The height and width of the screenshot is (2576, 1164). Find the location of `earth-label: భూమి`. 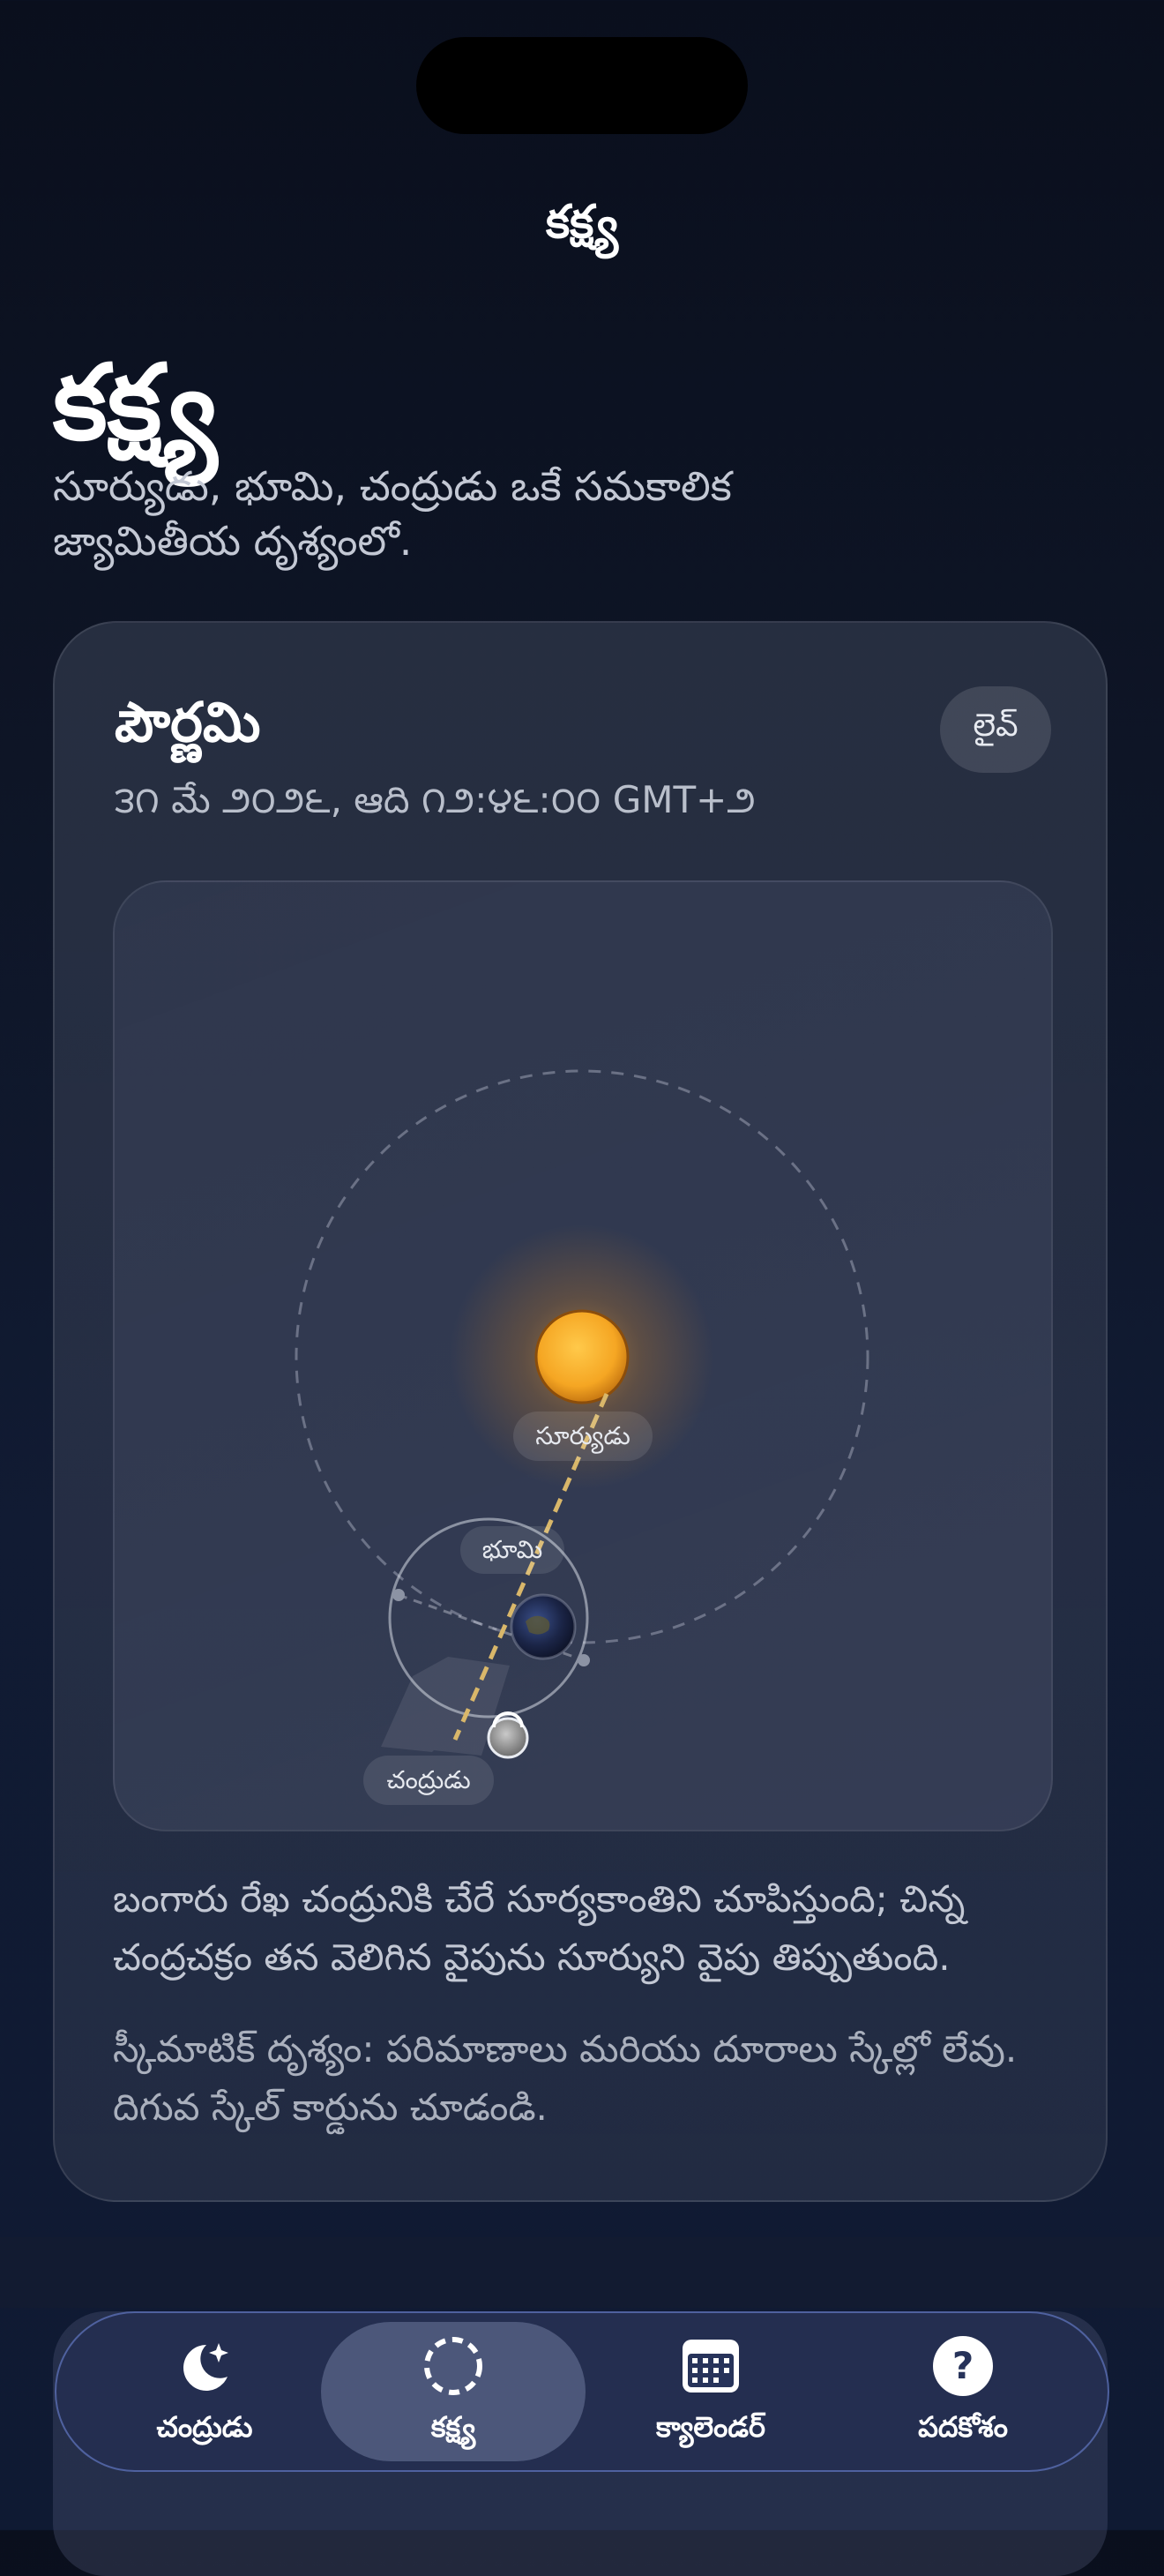

earth-label: భూమి is located at coordinates (512, 1550).